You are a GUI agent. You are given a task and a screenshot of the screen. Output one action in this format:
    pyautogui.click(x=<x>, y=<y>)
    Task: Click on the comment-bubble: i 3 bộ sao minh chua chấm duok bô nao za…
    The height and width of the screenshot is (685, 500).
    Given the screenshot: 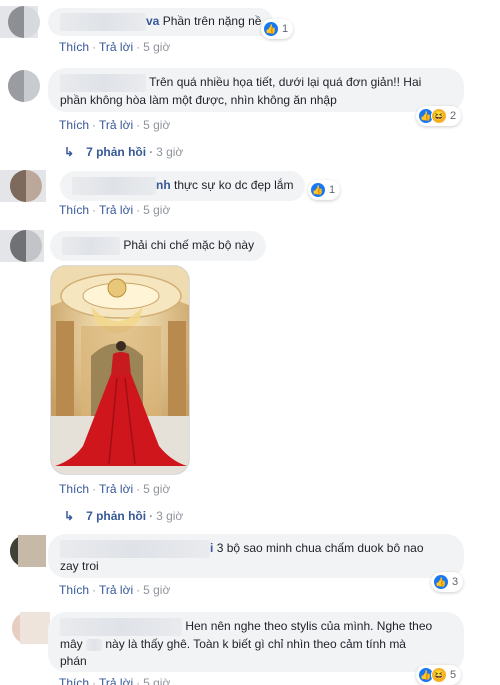 What is the action you would take?
    pyautogui.click(x=256, y=556)
    